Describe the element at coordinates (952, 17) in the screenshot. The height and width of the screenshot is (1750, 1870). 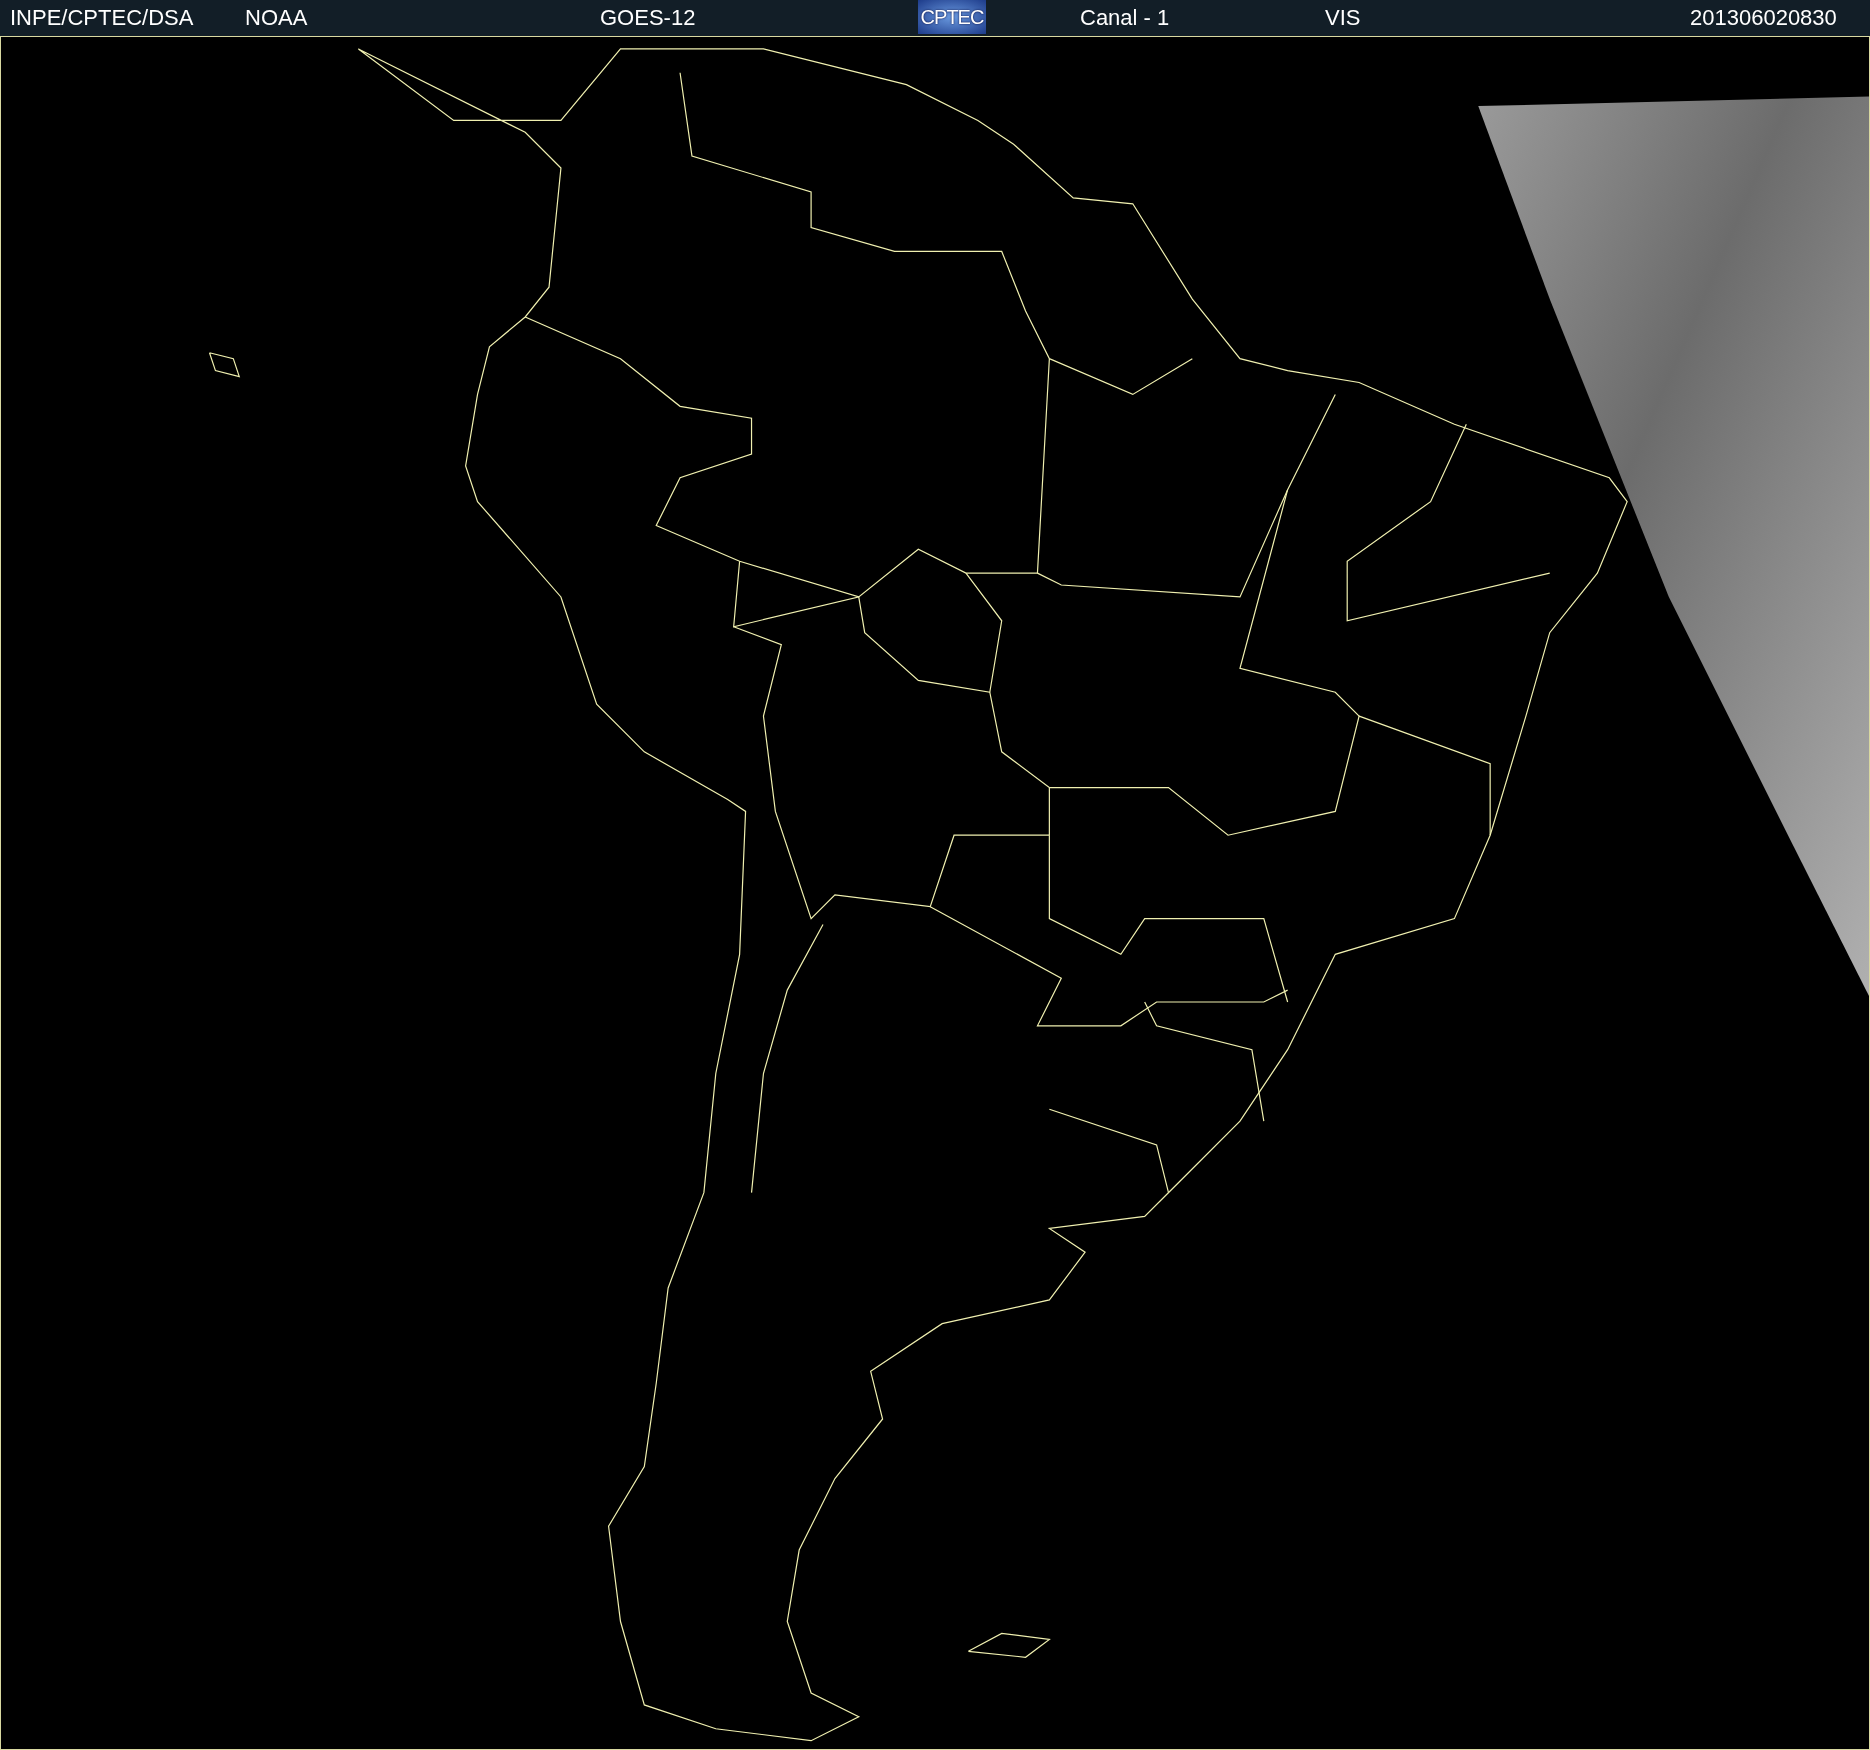
I see `cptec-logo: CPTEC` at that location.